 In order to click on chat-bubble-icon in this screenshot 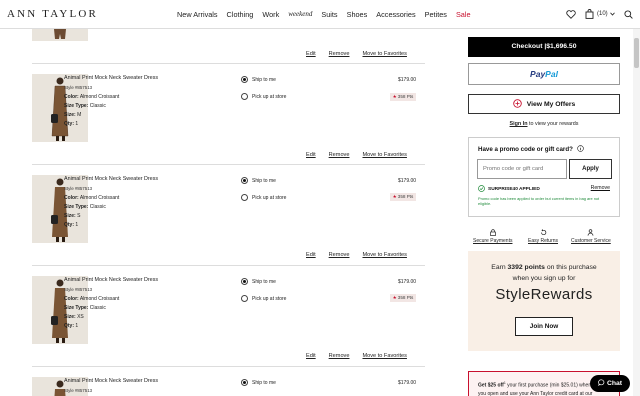, I will do `click(602, 383)`.